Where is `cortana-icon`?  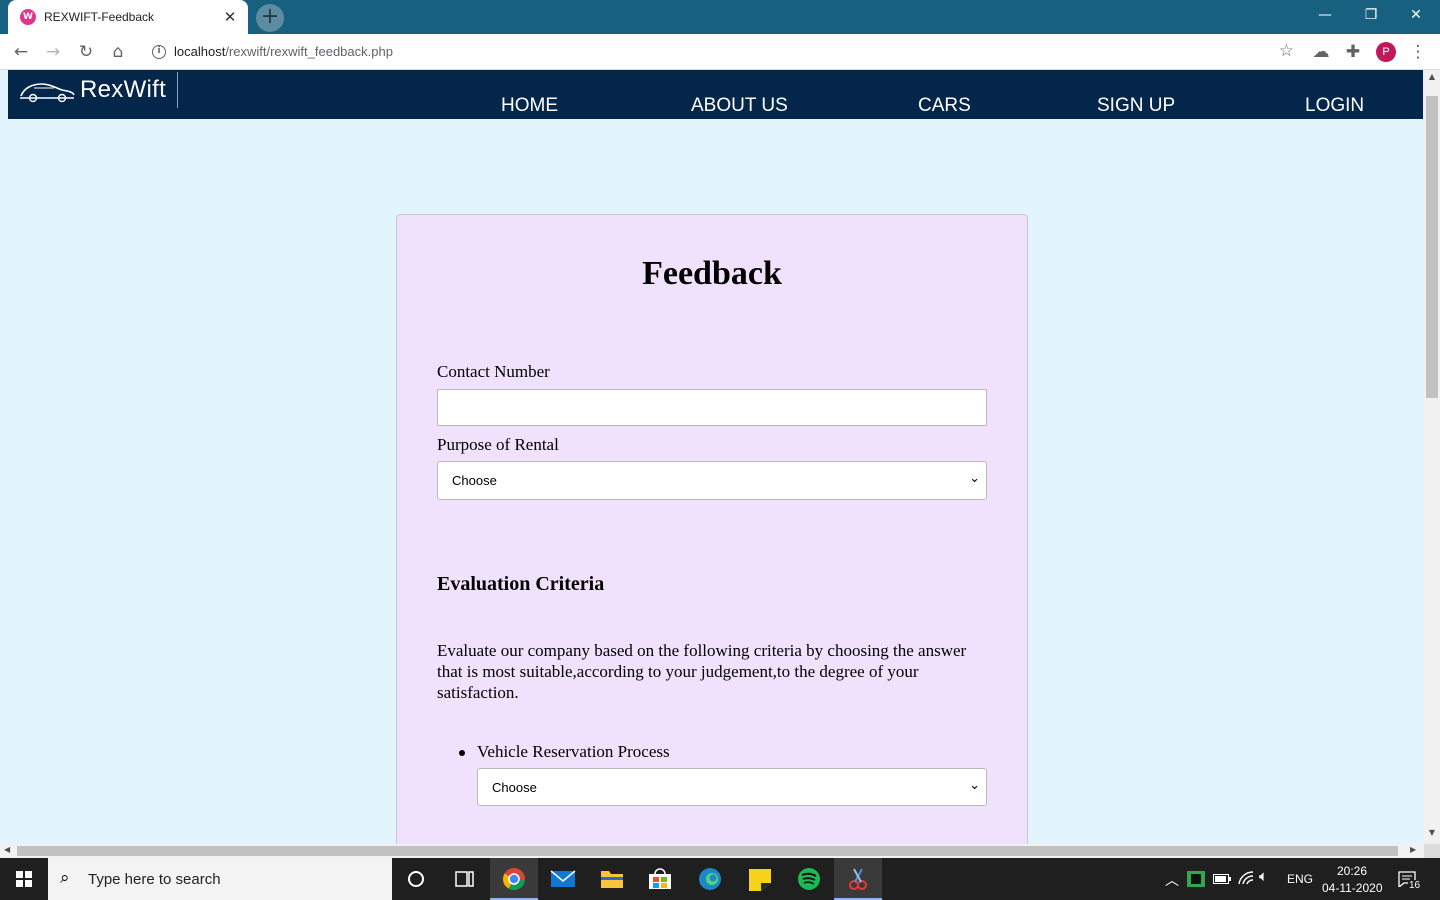
cortana-icon is located at coordinates (416, 879).